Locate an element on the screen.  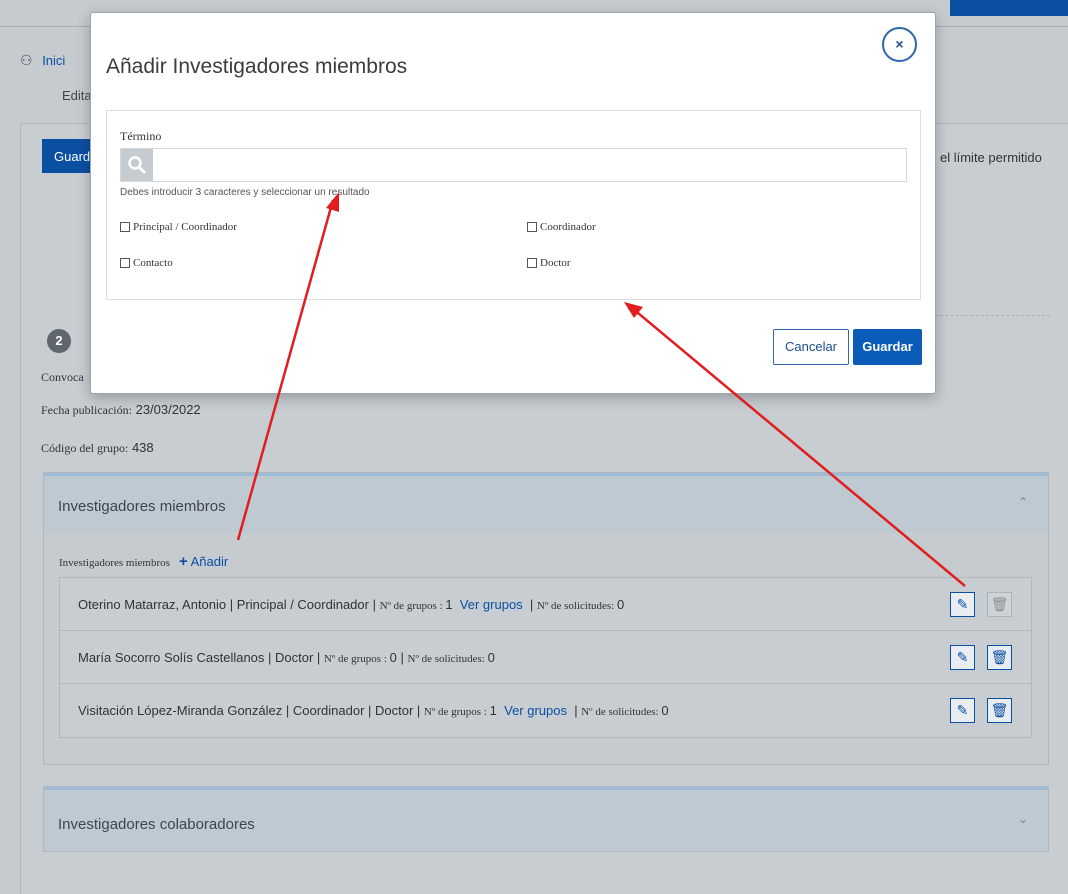
members-add-row: Investigadores miembros + Añadir is located at coordinates (143, 561).